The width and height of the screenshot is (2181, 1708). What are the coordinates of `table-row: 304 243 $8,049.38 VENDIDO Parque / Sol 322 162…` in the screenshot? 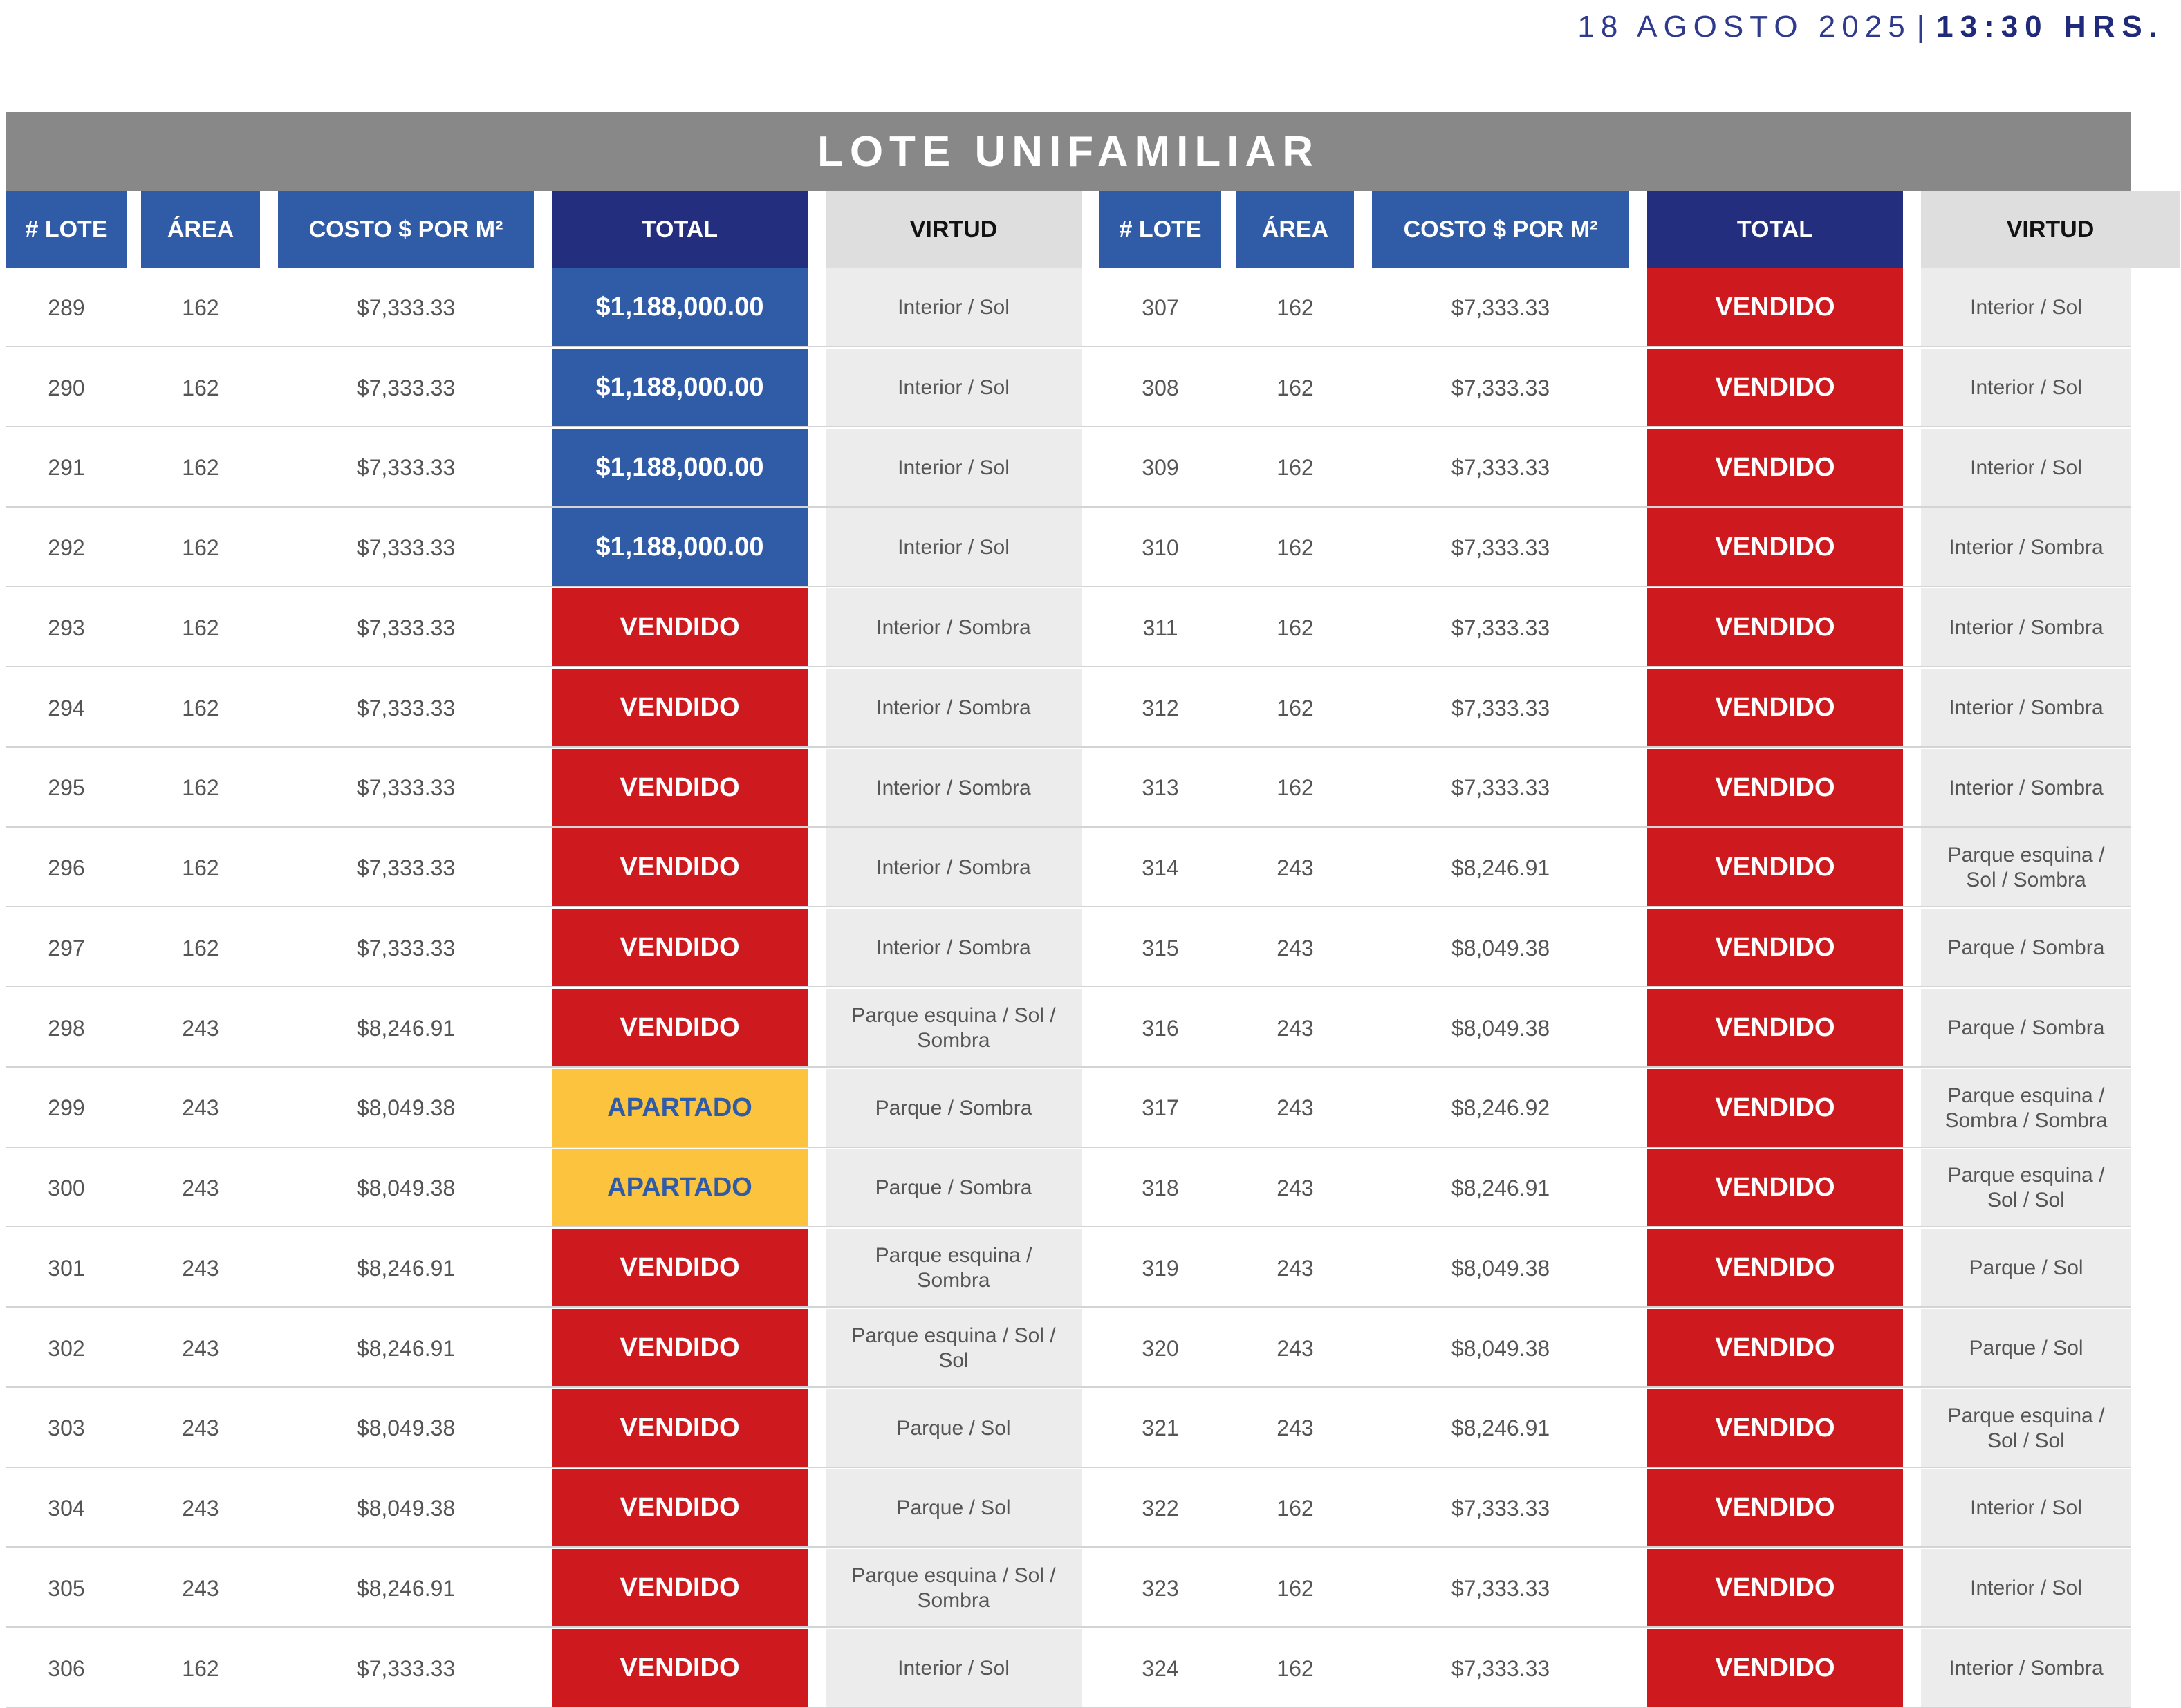 It's located at (1090, 1508).